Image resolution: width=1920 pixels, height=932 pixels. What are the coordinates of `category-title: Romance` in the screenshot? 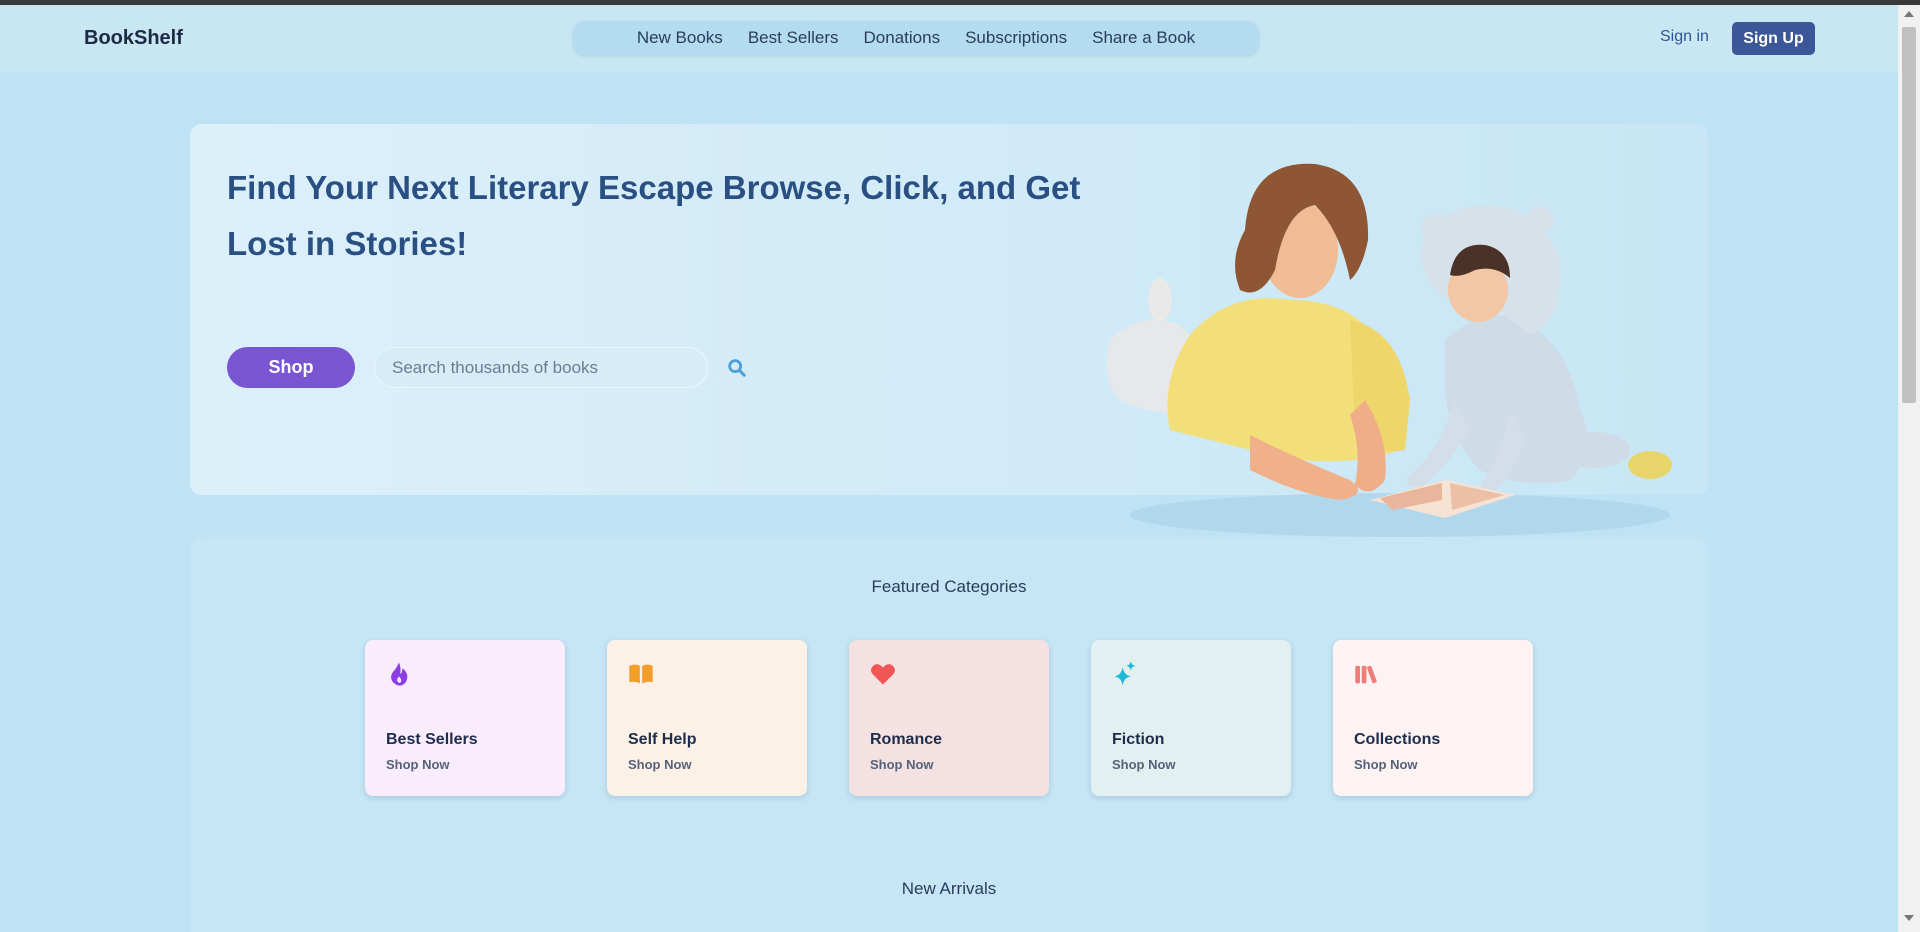 It's located at (906, 739).